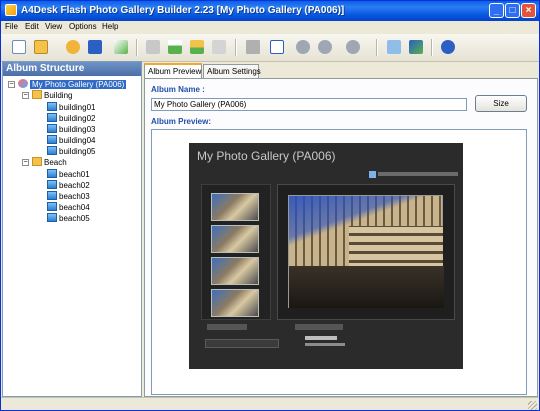  Describe the element at coordinates (270, 27) in the screenshot. I see `menu-bar: File Edit View Options Help` at that location.